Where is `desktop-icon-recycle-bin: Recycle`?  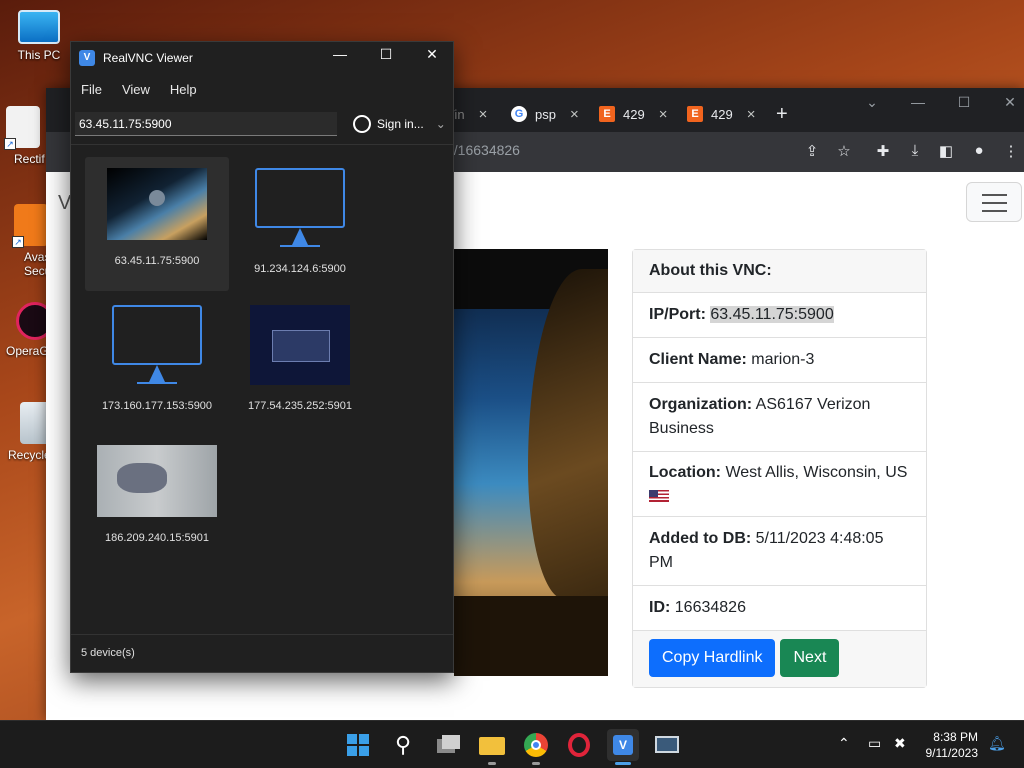
desktop-icon-recycle-bin: Recycle is located at coordinates (23, 432).